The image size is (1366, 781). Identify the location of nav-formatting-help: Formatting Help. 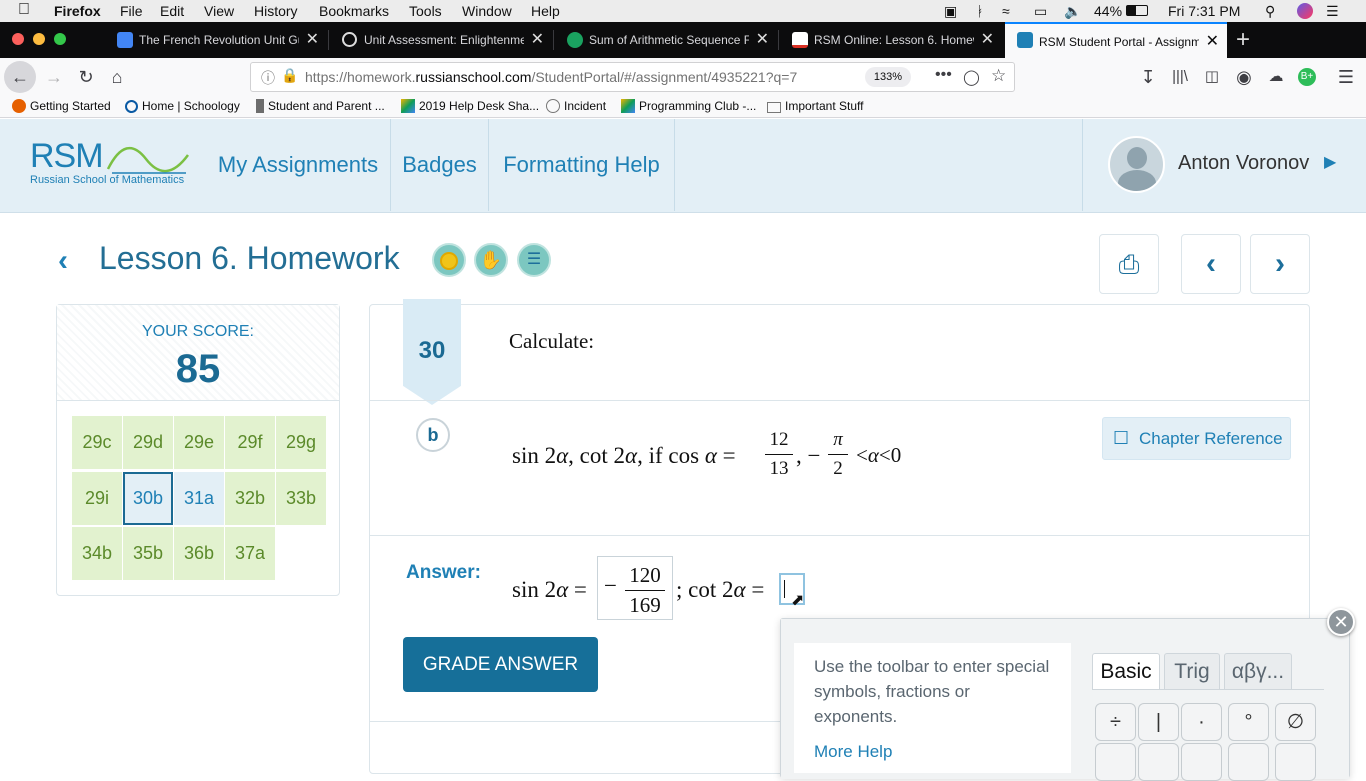
(581, 165).